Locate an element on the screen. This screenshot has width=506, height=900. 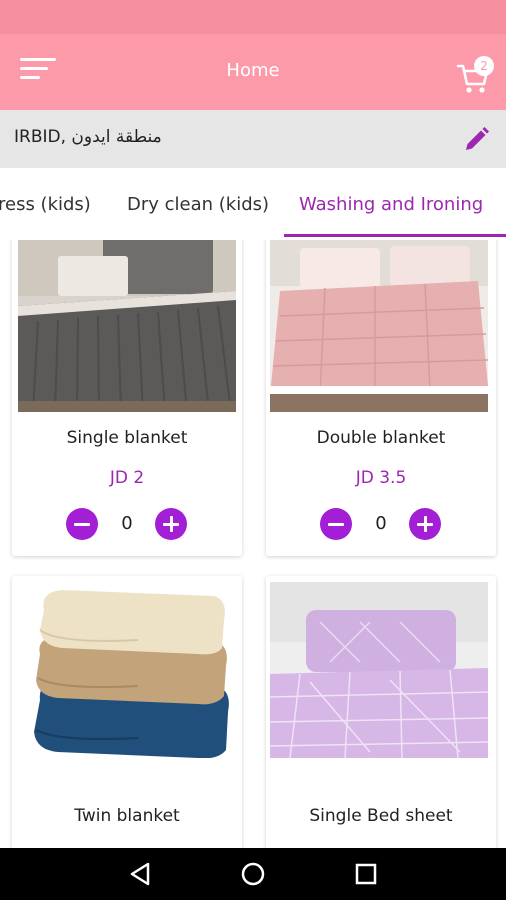
product-name: Single blanket is located at coordinates (127, 438).